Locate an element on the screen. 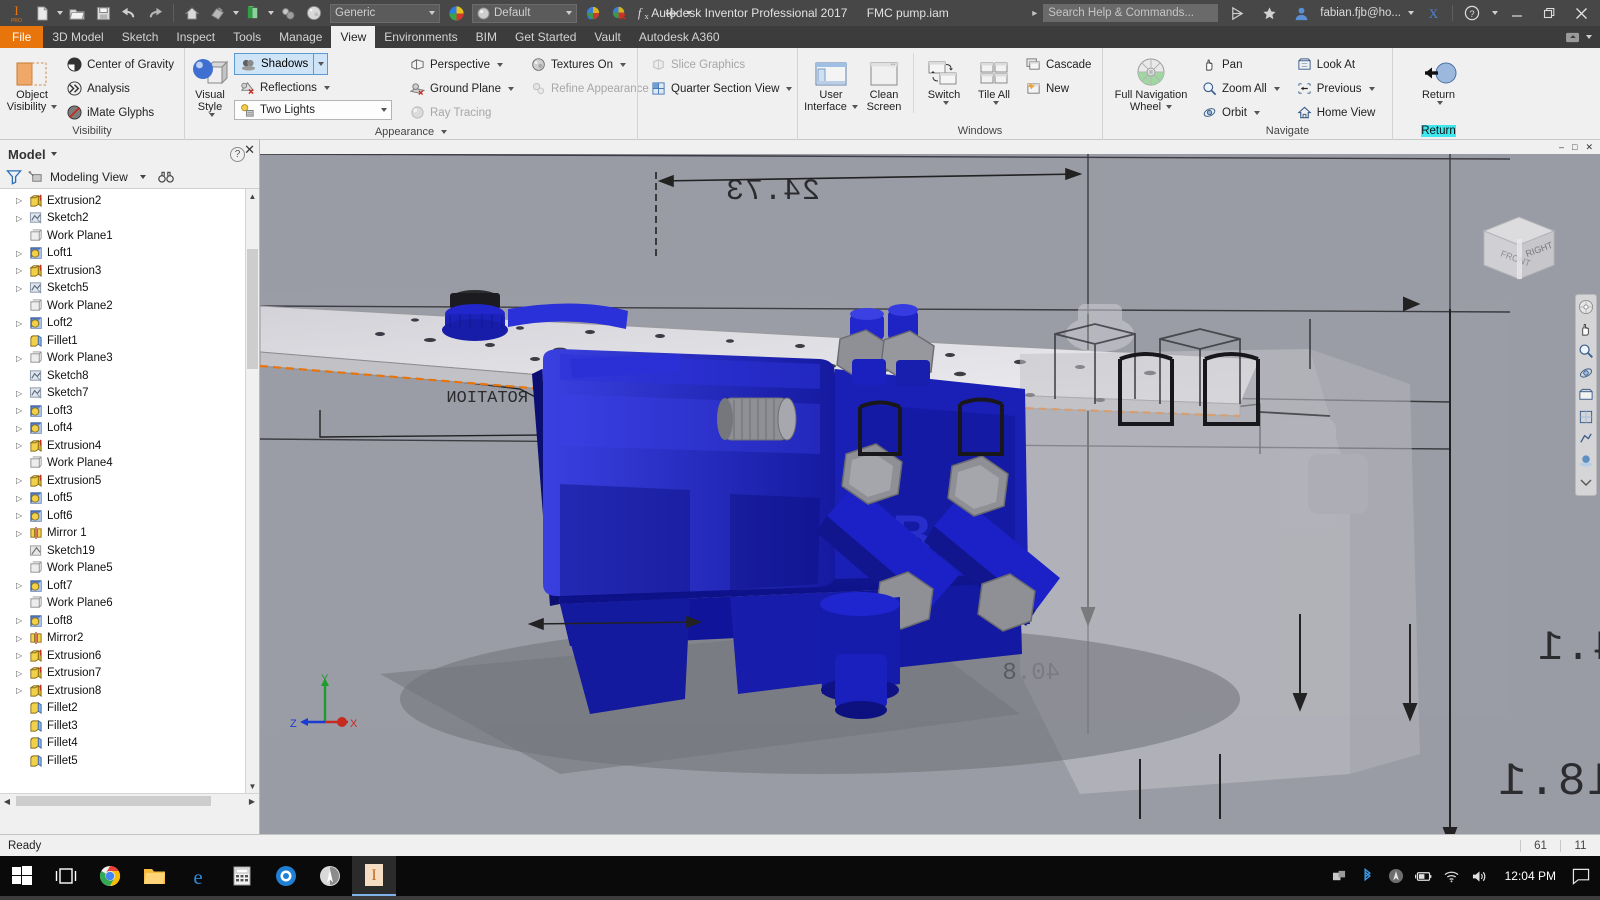 The width and height of the screenshot is (1600, 900). taskbar-app-blue is located at coordinates (286, 876).